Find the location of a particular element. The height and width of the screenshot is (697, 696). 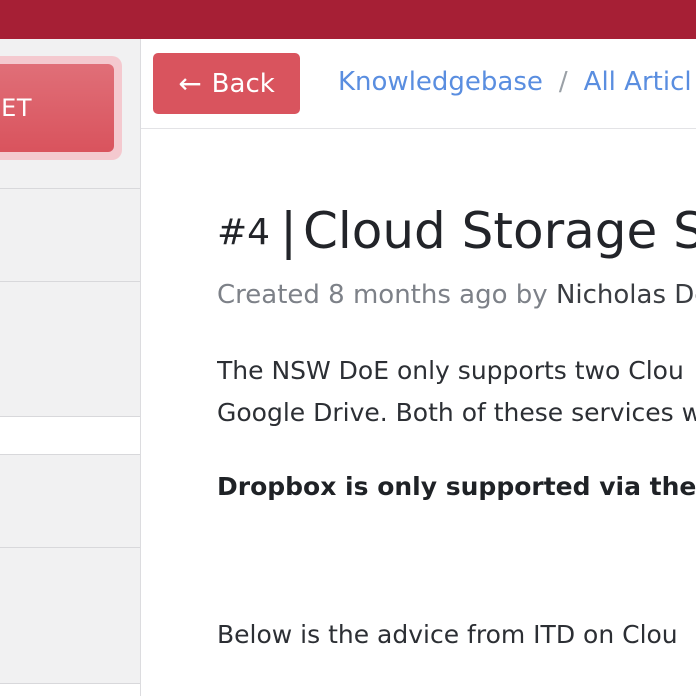

article-title: Cloud Storage S is located at coordinates (499, 231).